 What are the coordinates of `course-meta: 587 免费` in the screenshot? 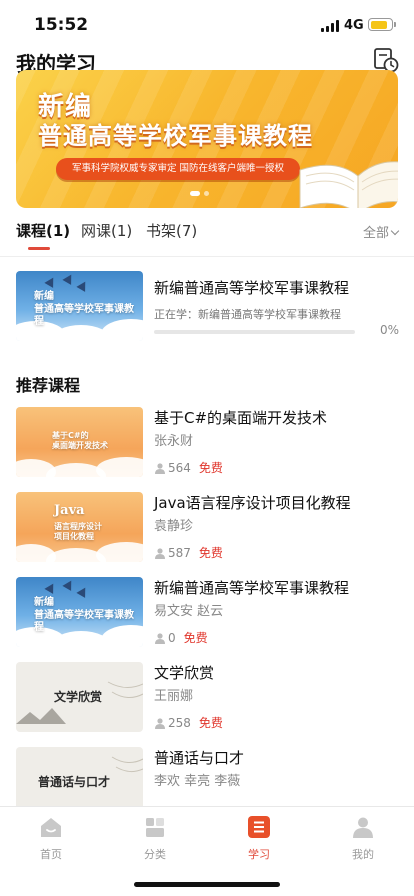 It's located at (188, 552).